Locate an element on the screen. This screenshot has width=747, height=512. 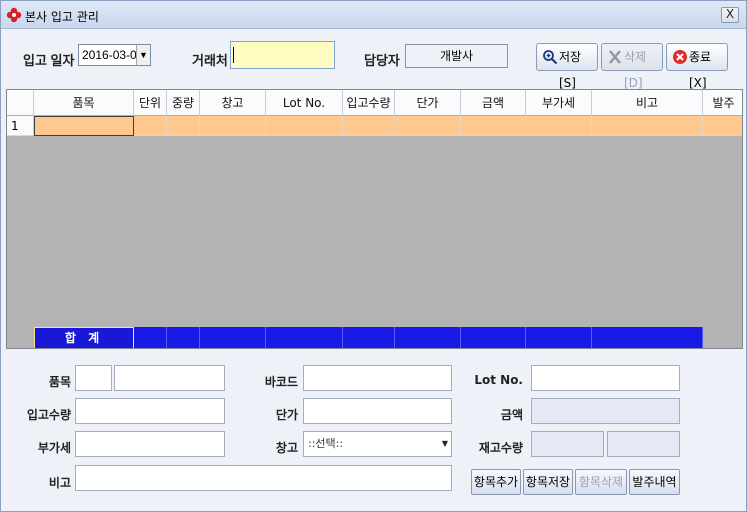
add-item-button: 항목추가 is located at coordinates (496, 482).